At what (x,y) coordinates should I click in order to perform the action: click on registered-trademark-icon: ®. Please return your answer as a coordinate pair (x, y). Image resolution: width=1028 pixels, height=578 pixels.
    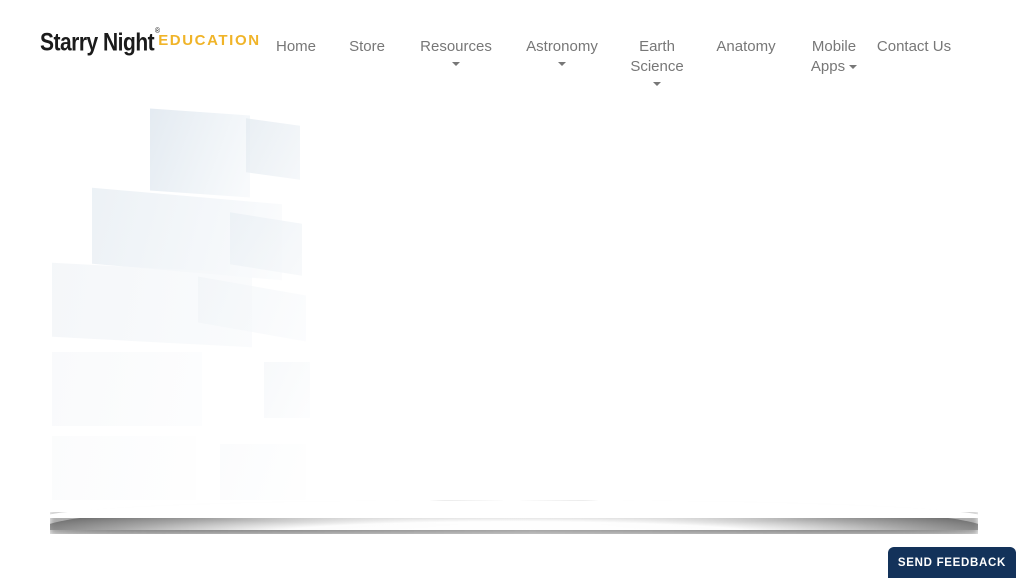
    Looking at the image, I should click on (157, 31).